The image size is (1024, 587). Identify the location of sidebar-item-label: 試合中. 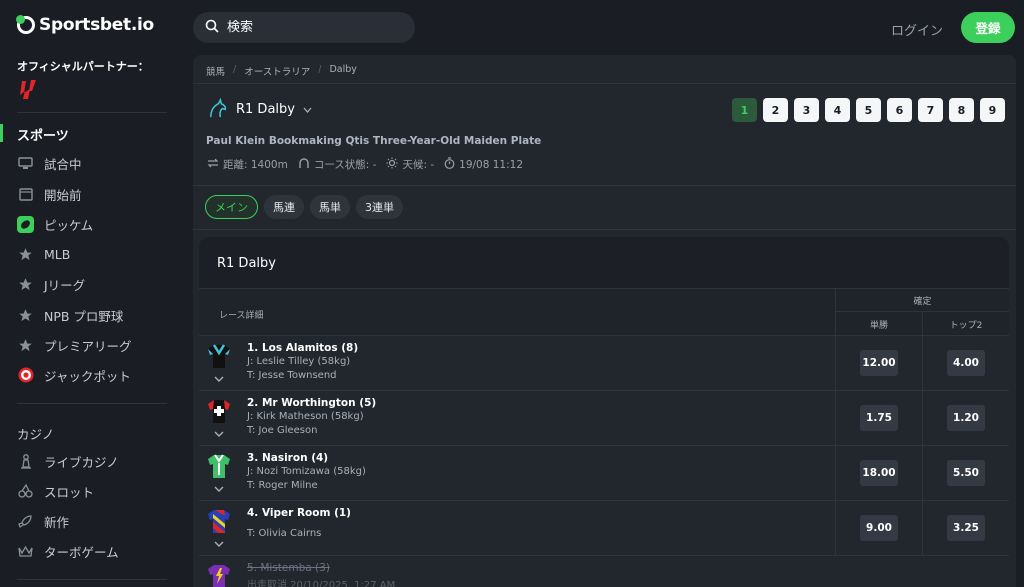
(63, 164).